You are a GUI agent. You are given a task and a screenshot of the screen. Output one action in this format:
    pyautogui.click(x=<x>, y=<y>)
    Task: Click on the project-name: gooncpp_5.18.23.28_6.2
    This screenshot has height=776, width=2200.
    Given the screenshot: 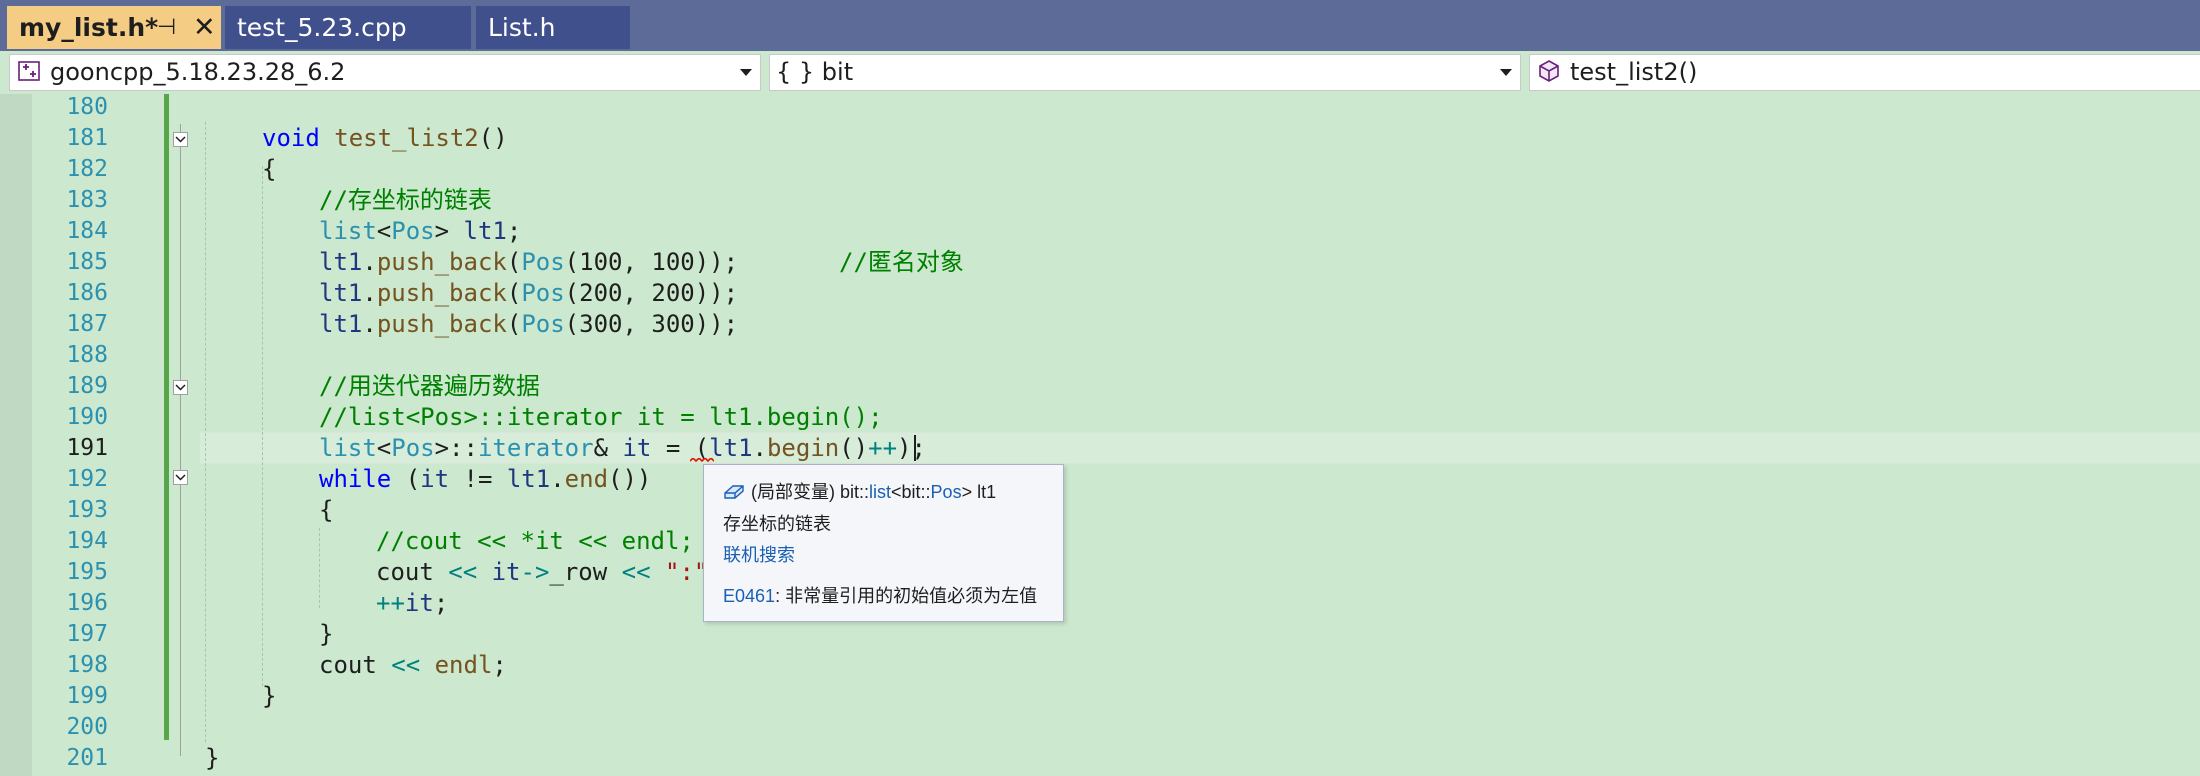 What is the action you would take?
    pyautogui.click(x=198, y=72)
    